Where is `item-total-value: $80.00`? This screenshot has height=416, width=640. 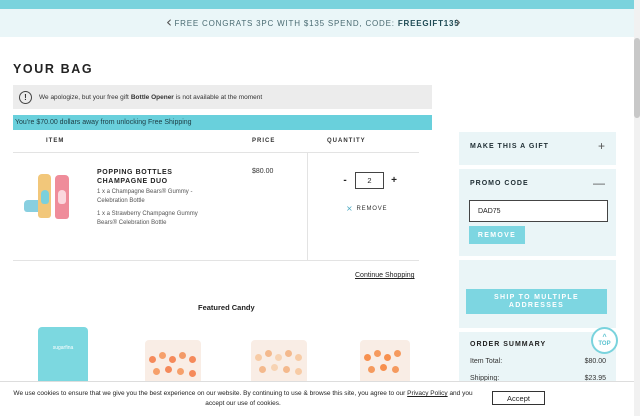 item-total-value: $80.00 is located at coordinates (595, 361).